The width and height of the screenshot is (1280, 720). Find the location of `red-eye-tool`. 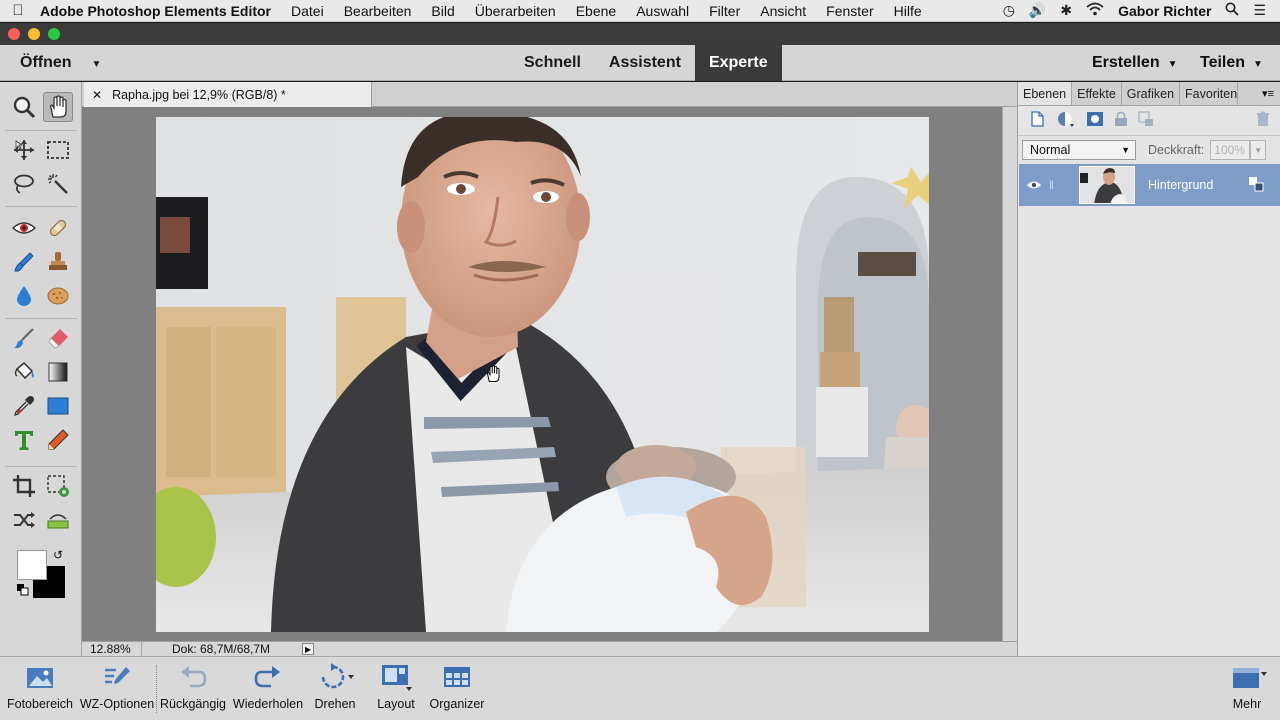

red-eye-tool is located at coordinates (24, 228).